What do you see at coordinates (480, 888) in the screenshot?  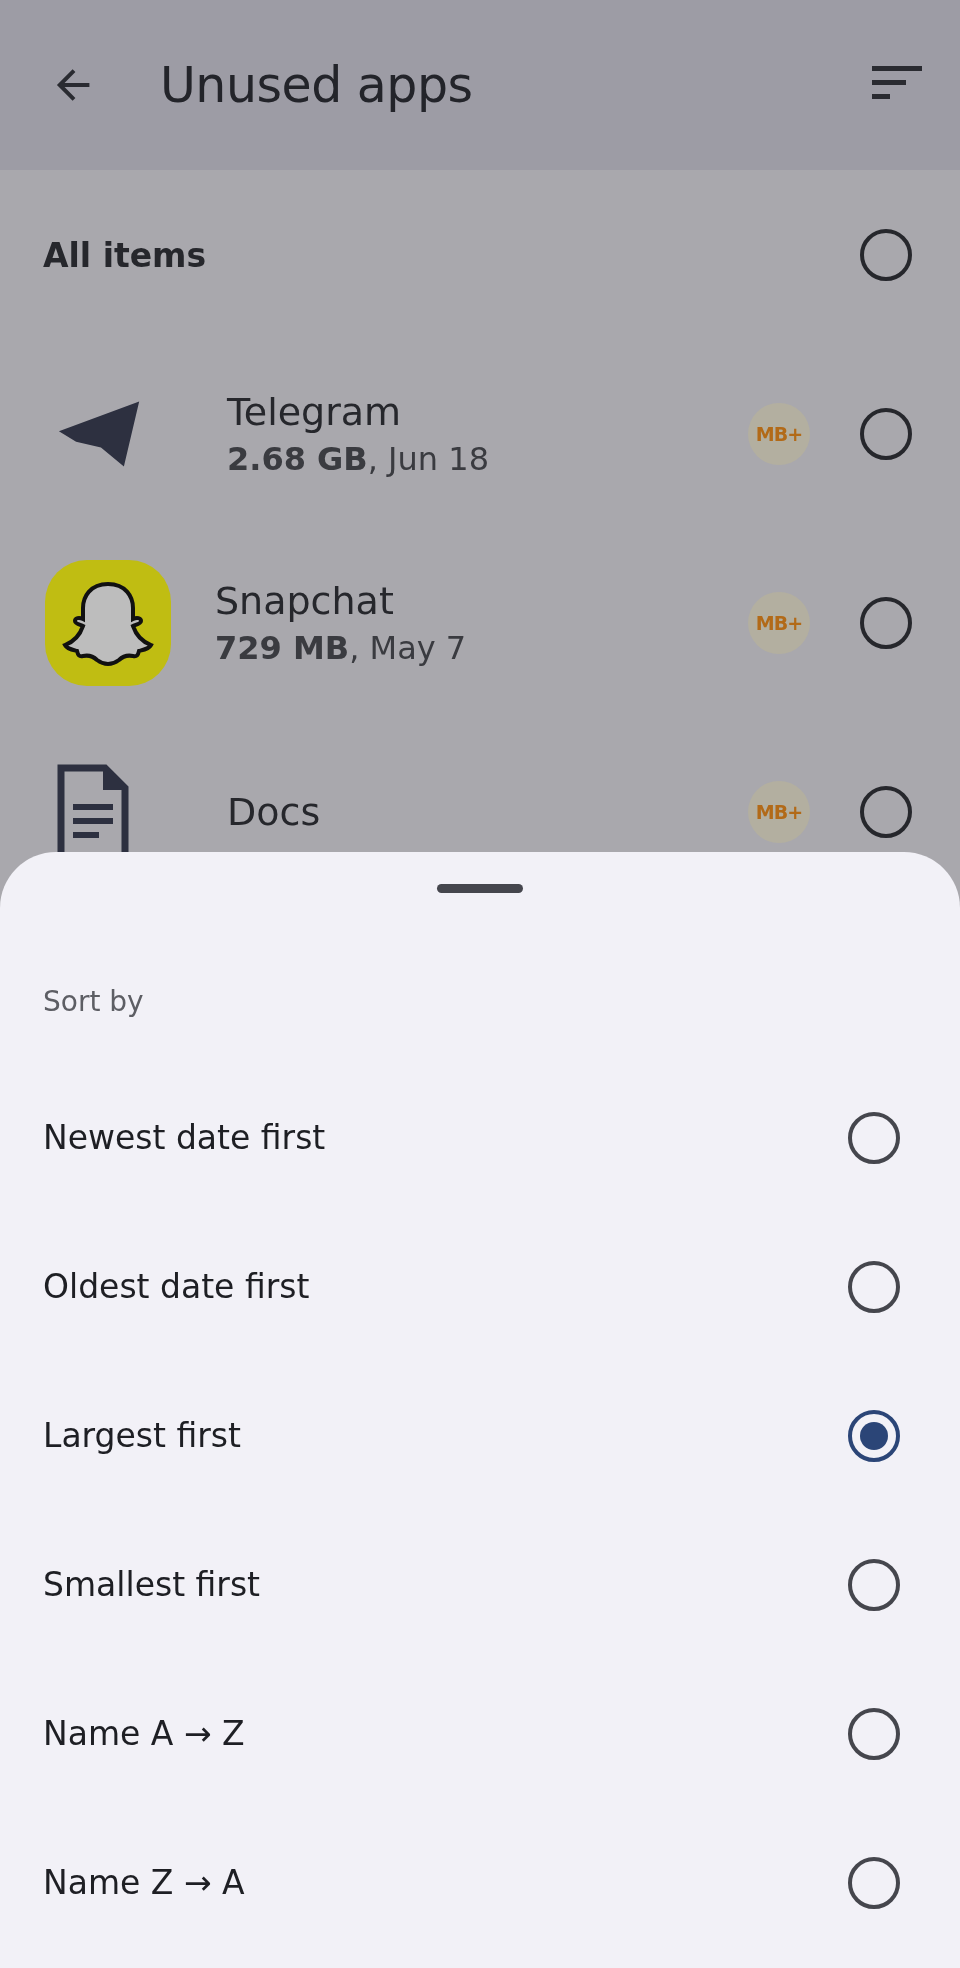 I see `drag-handle` at bounding box center [480, 888].